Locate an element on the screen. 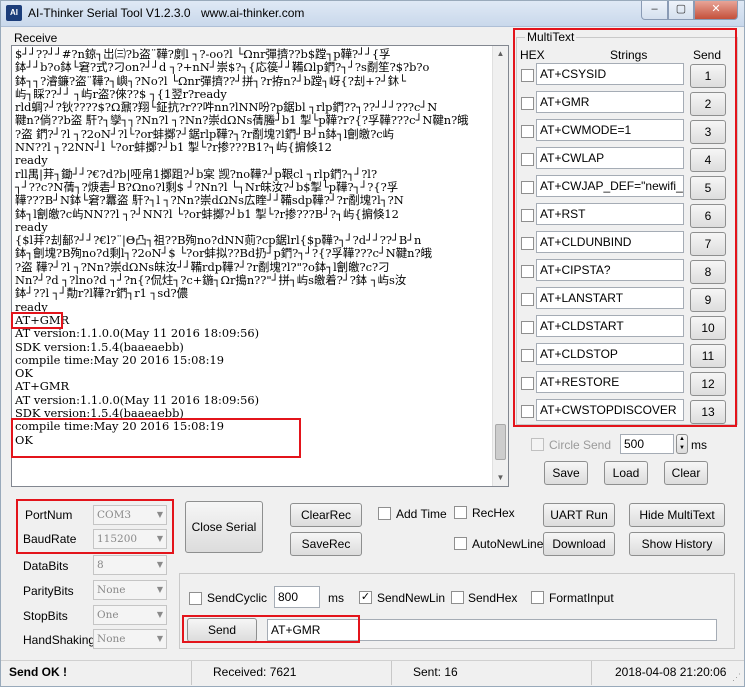 Image resolution: width=745 pixels, height=687 pixels. autonewline-checkbox is located at coordinates (460, 543).